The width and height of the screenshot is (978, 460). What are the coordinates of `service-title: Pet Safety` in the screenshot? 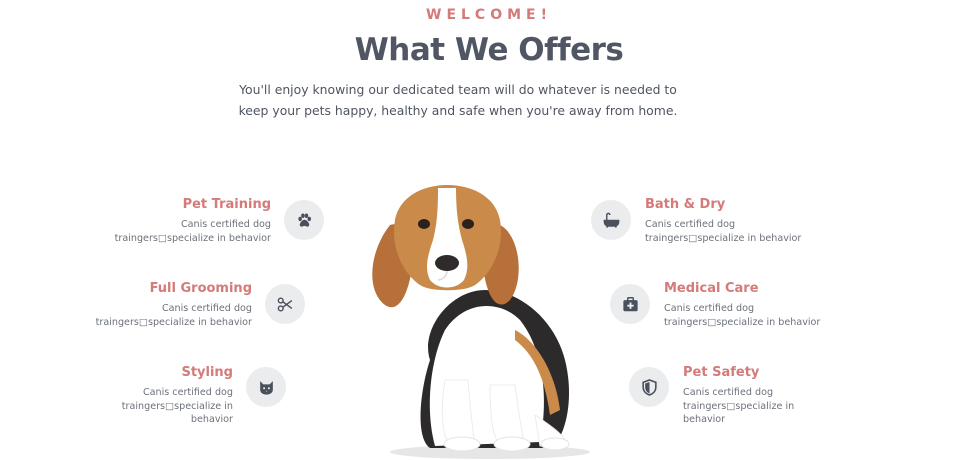 It's located at (721, 372).